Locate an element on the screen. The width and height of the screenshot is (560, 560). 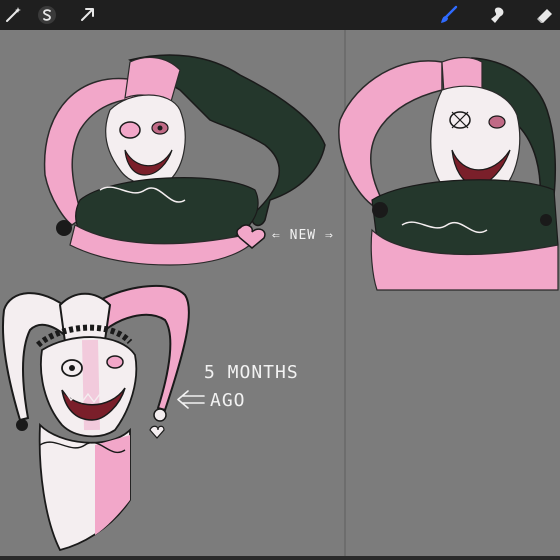
annotation-ago: AGO is located at coordinates (228, 400).